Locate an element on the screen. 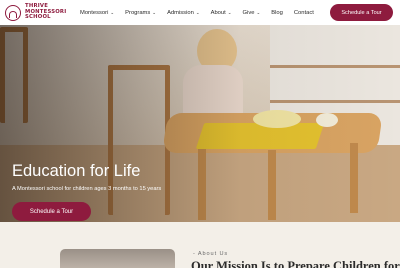 The height and width of the screenshot is (268, 400). nav-item-blog: Blog is located at coordinates (277, 13).